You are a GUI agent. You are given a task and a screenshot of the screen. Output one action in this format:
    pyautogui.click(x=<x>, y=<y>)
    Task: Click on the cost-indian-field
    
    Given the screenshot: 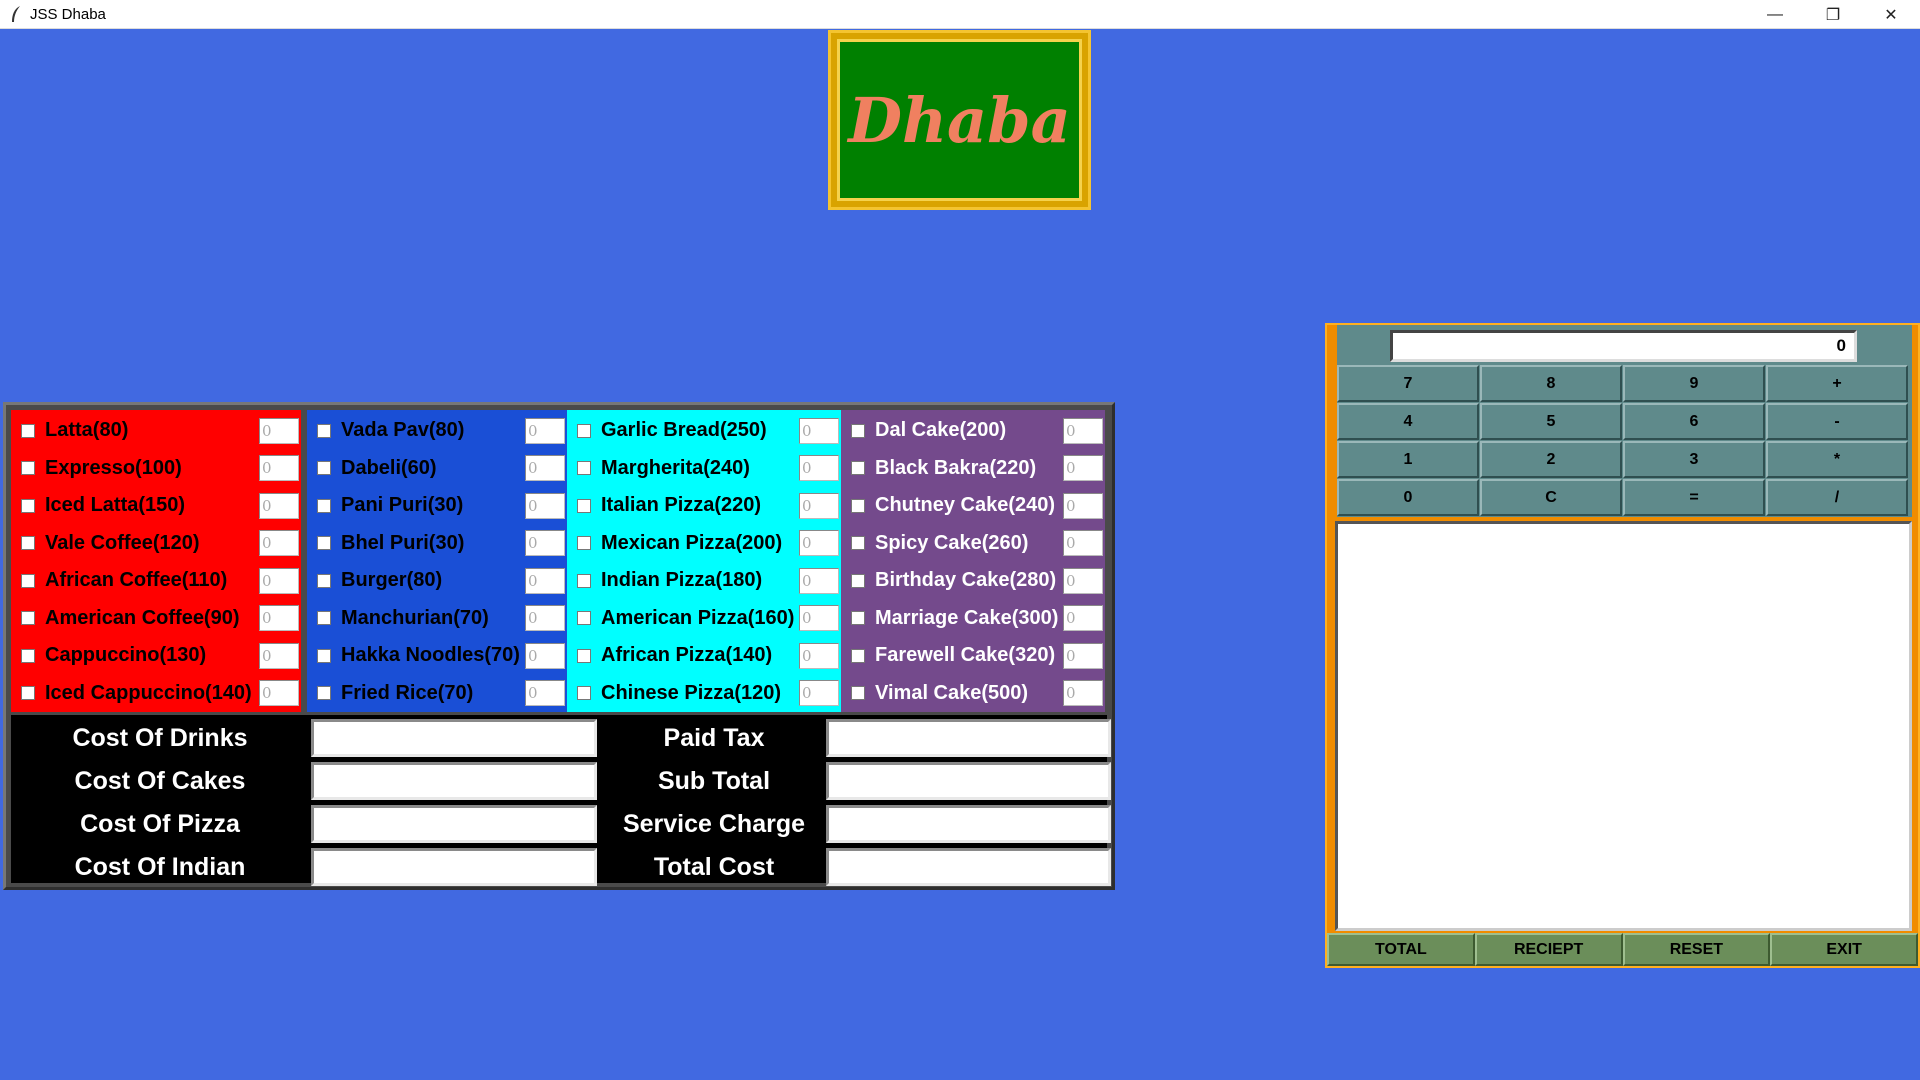 What is the action you would take?
    pyautogui.click(x=454, y=867)
    